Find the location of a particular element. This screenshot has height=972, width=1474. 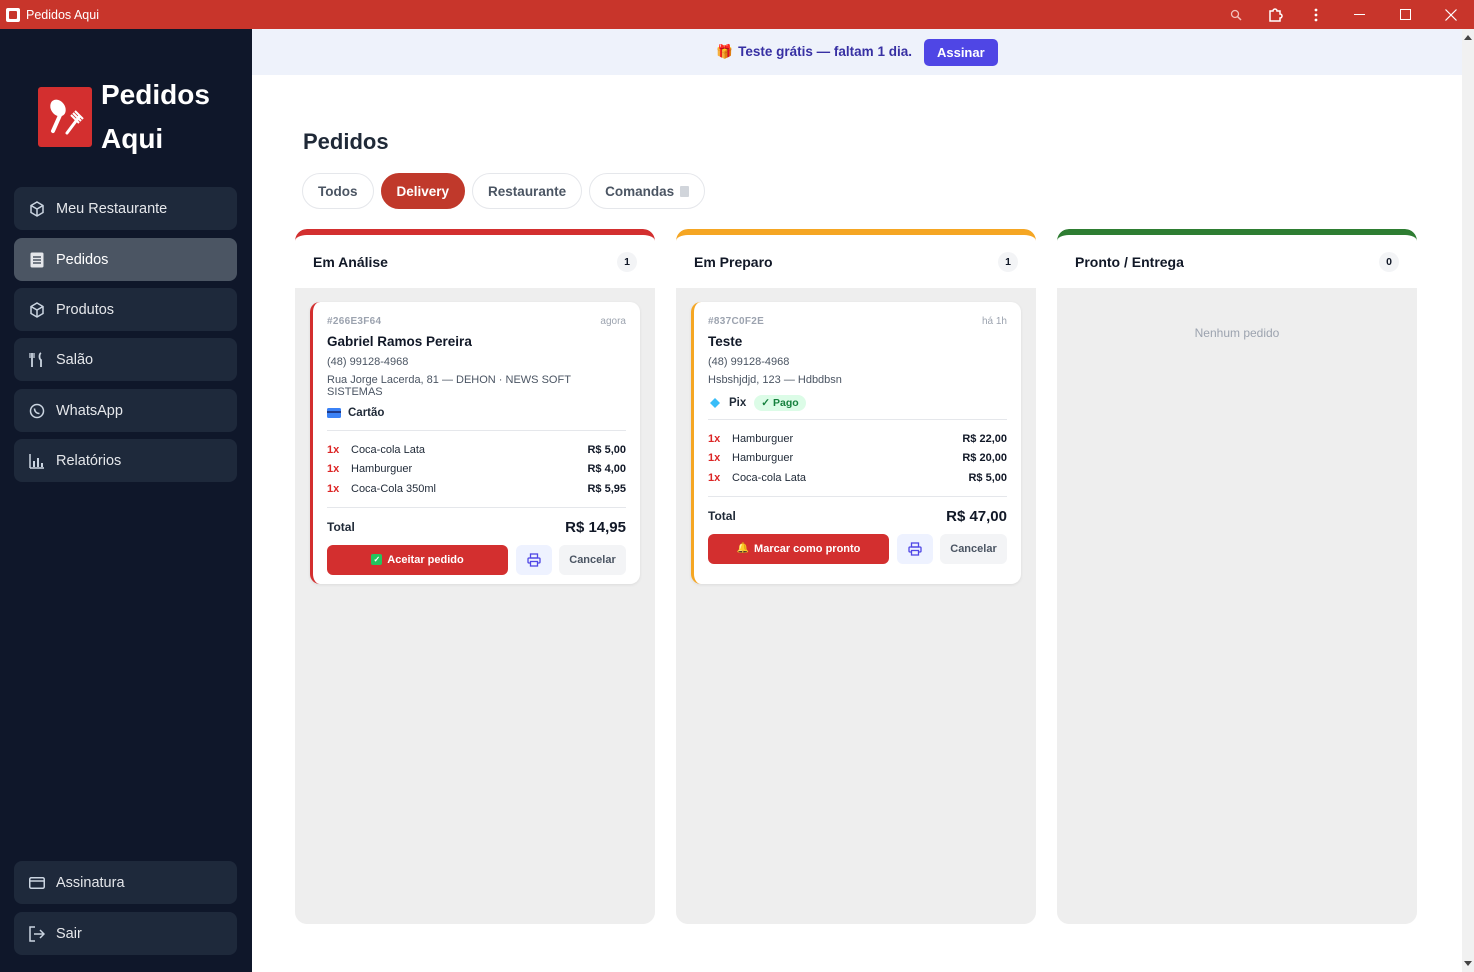

sidebar-item-assinatura: Assinatura is located at coordinates (125, 882).